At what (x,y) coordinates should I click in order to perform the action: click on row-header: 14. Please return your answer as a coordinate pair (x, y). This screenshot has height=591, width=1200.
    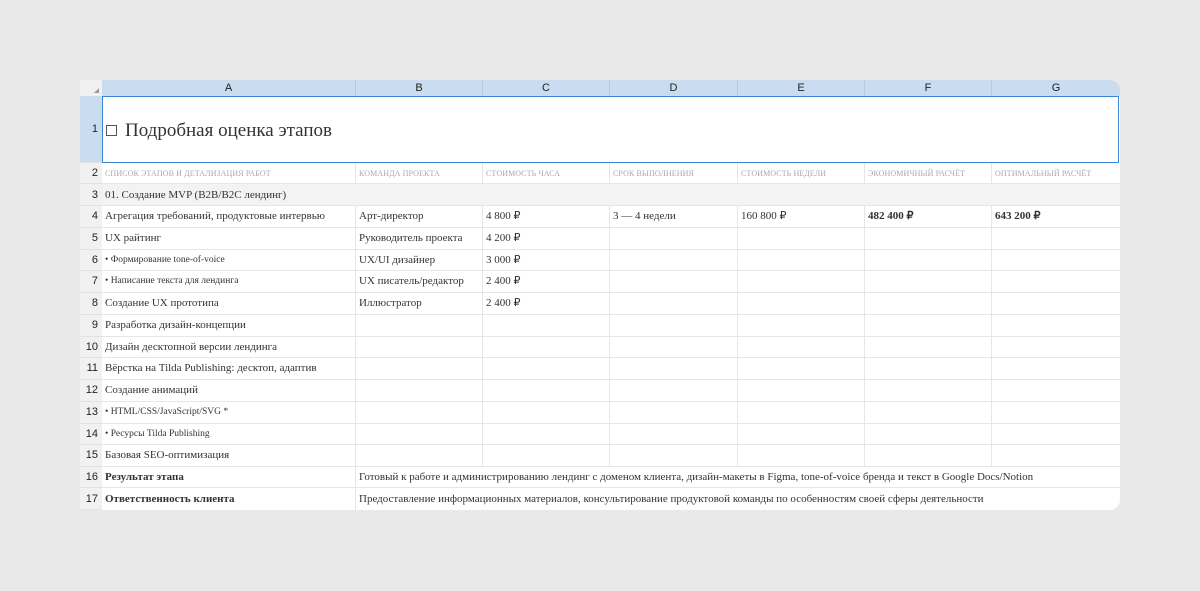
    Looking at the image, I should click on (91, 434).